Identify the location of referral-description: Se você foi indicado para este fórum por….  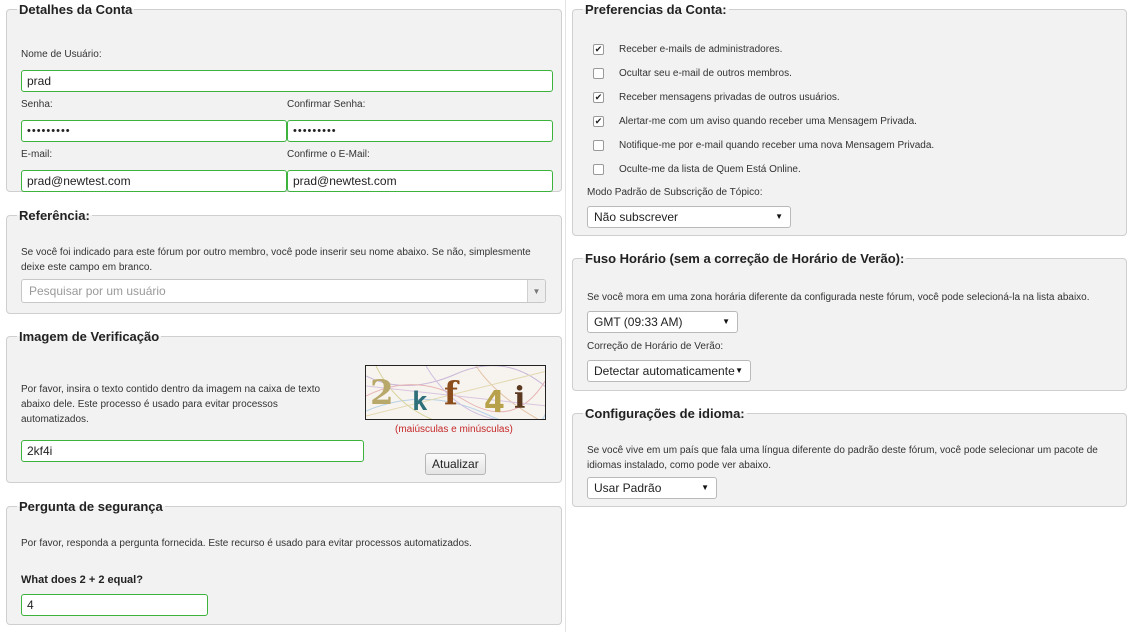
(276, 260).